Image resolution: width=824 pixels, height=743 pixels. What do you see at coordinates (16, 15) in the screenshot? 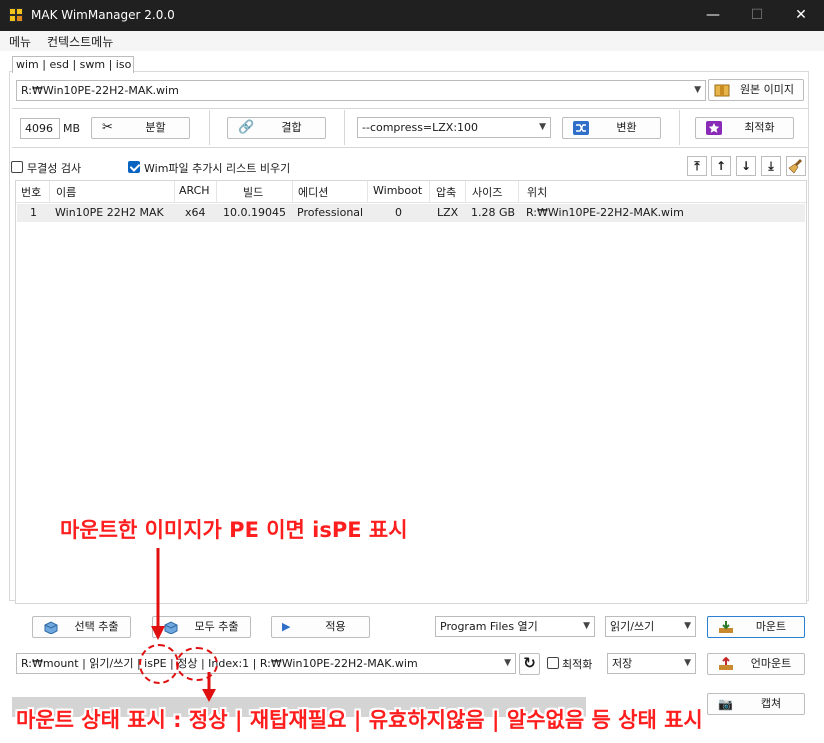
I see `app-icon` at bounding box center [16, 15].